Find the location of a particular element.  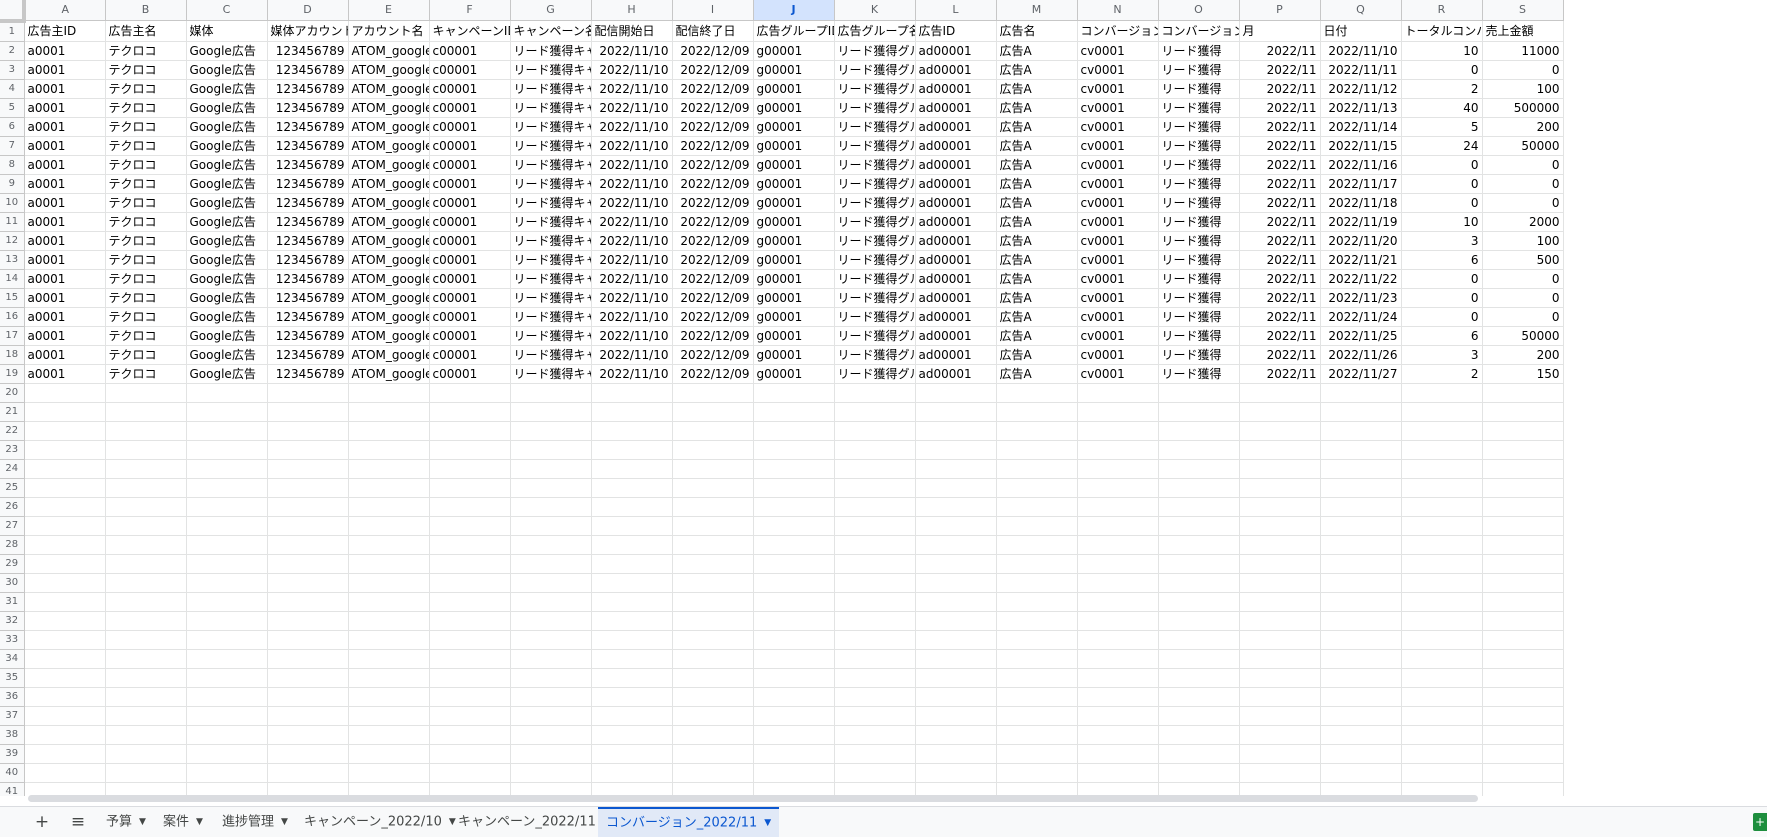

row-header: 5 is located at coordinates (12, 108).